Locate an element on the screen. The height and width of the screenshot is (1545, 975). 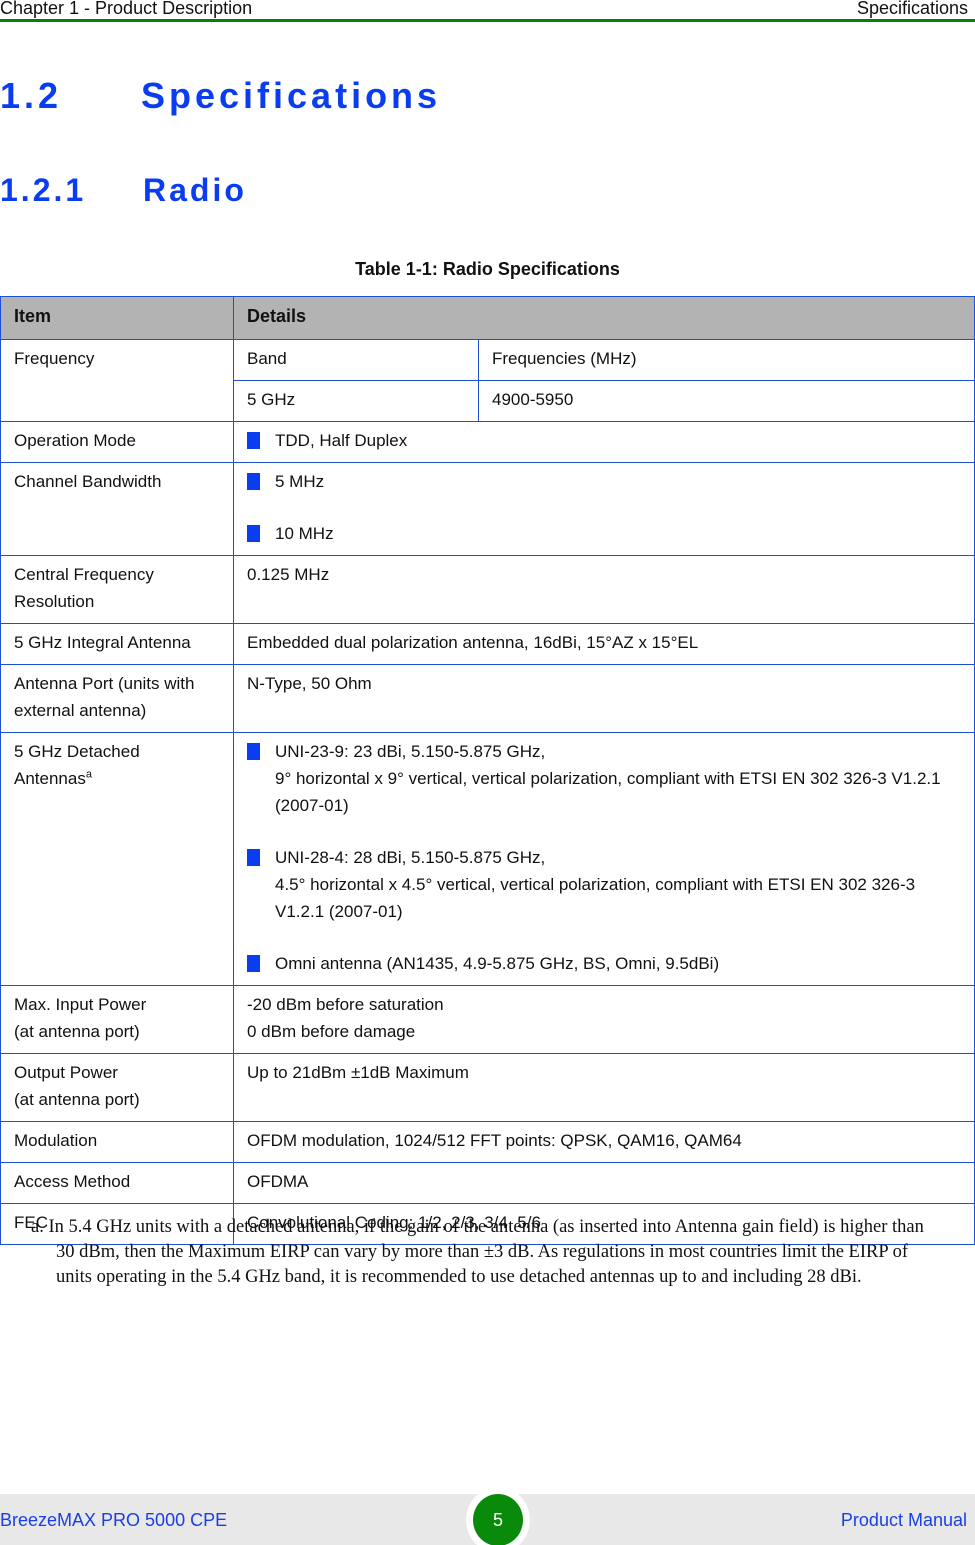
bullet-item: 10 MHz is located at coordinates (604, 533).